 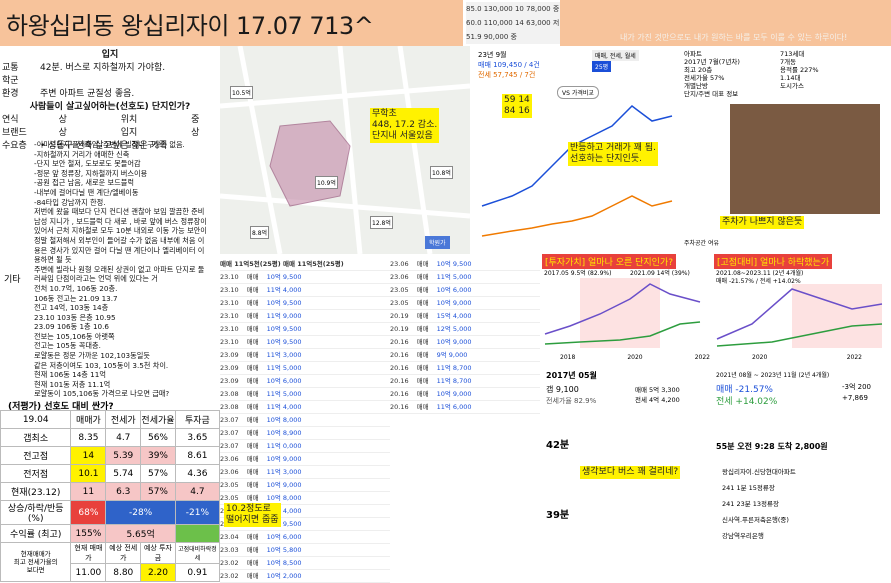 I want to click on row-price: 11억 4,000, so click(x=284, y=407).